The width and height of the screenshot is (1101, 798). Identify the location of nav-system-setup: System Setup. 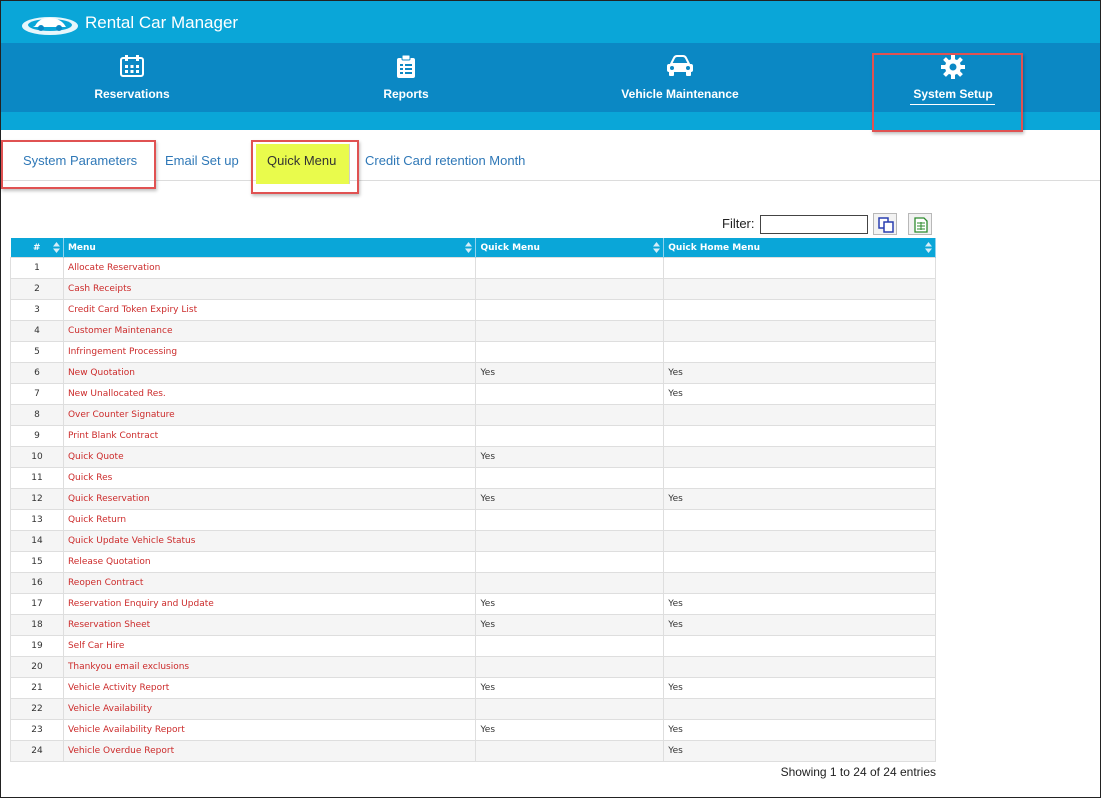
(953, 77).